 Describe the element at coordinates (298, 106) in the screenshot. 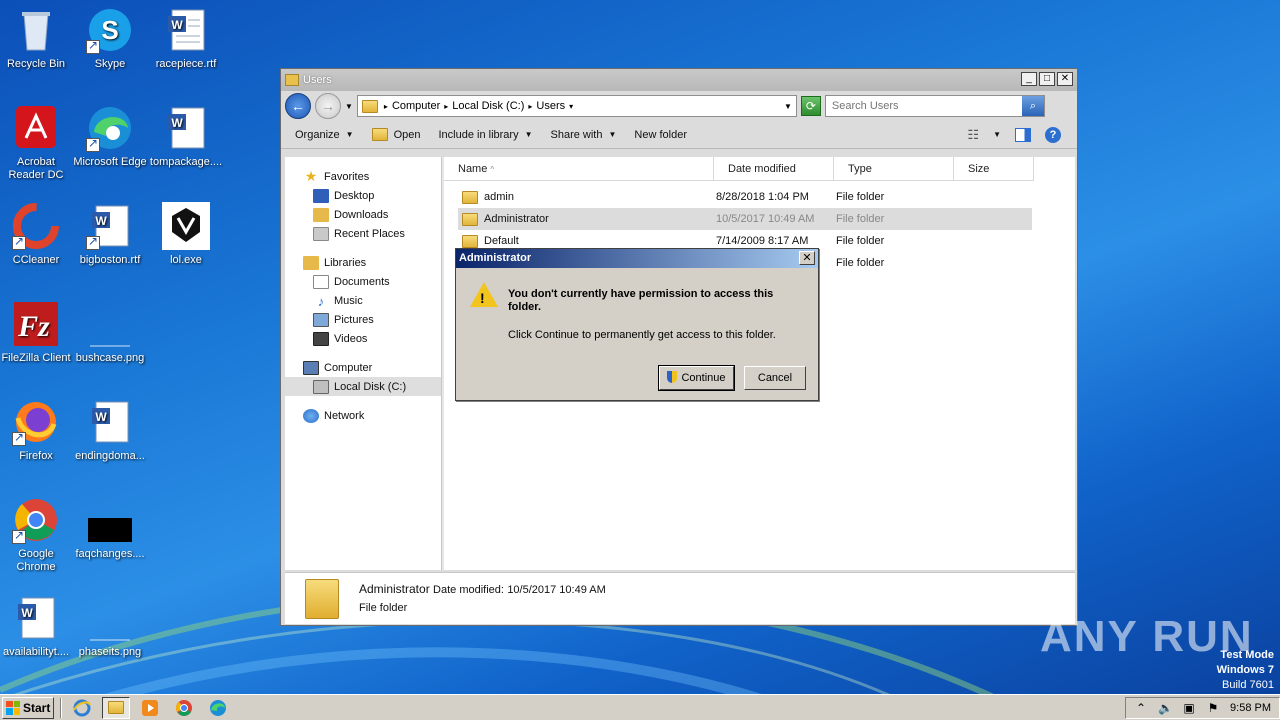

I see `back-button: ←` at that location.